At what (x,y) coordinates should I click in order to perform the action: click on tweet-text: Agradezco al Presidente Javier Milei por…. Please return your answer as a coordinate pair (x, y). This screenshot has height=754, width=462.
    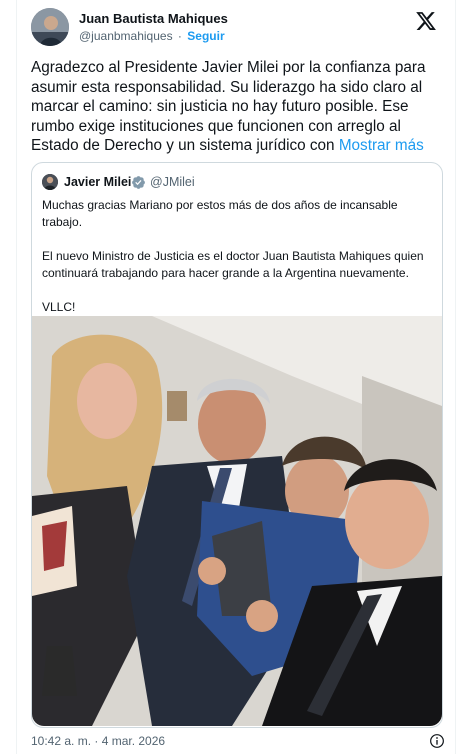
    Looking at the image, I should click on (241, 107).